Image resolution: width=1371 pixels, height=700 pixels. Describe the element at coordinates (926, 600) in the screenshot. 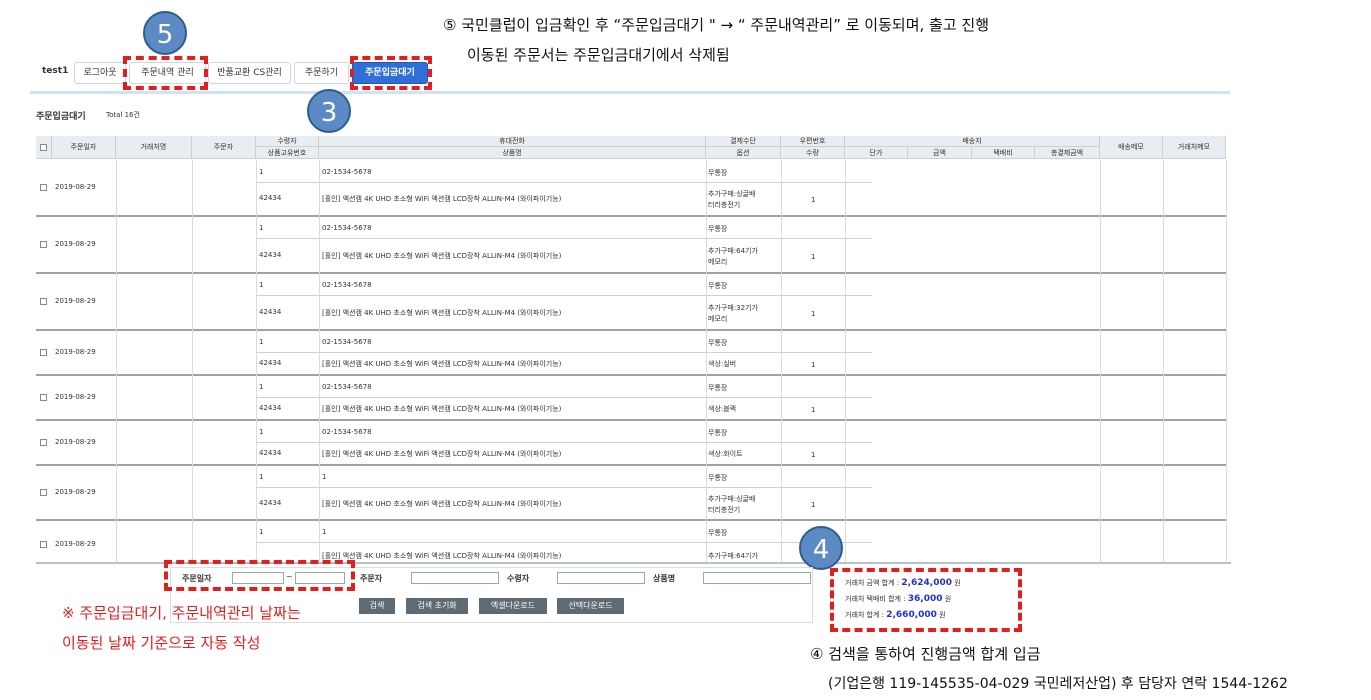

I see `highlight-summary` at that location.